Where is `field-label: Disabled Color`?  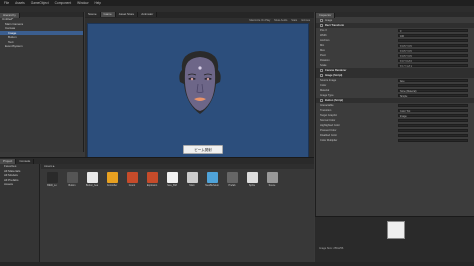 field-label: Disabled Color is located at coordinates (329, 135).